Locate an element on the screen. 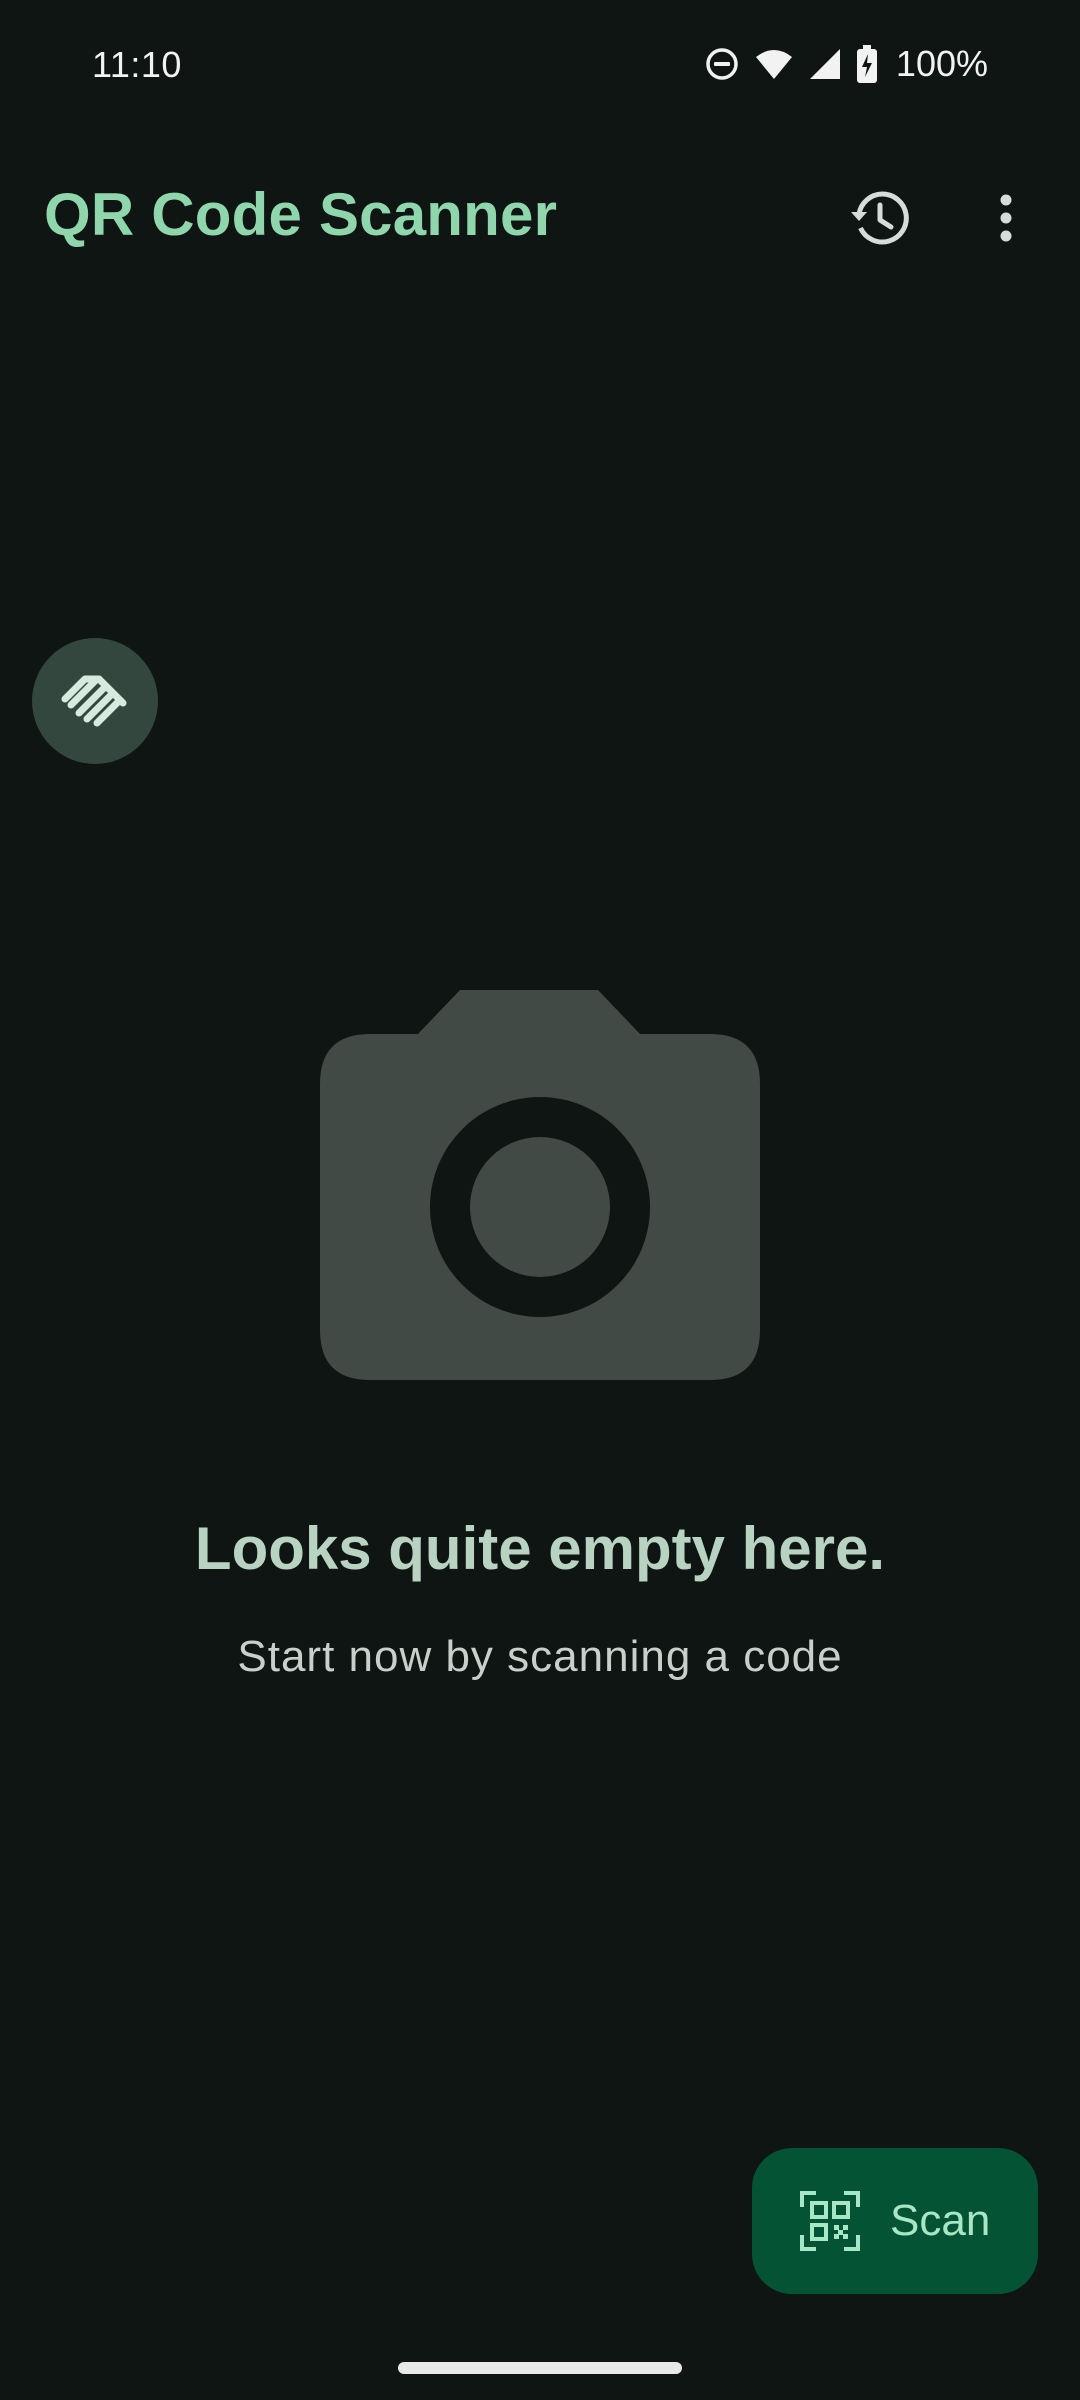 This screenshot has width=1080, height=2400. history-icon is located at coordinates (880, 220).